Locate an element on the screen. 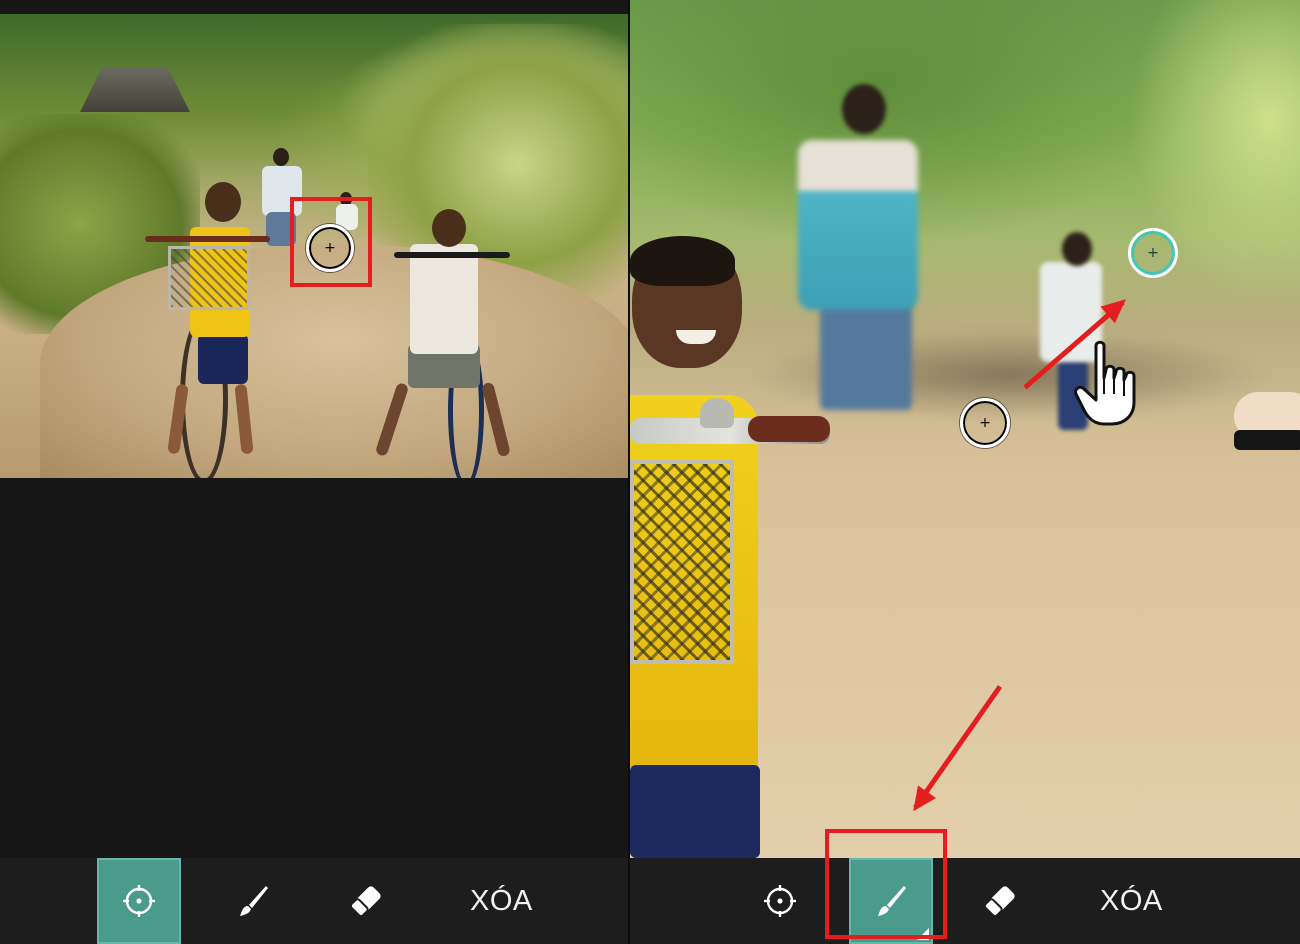 Image resolution: width=1300 pixels, height=944 pixels. crosshair-circle: + is located at coordinates (985, 423).